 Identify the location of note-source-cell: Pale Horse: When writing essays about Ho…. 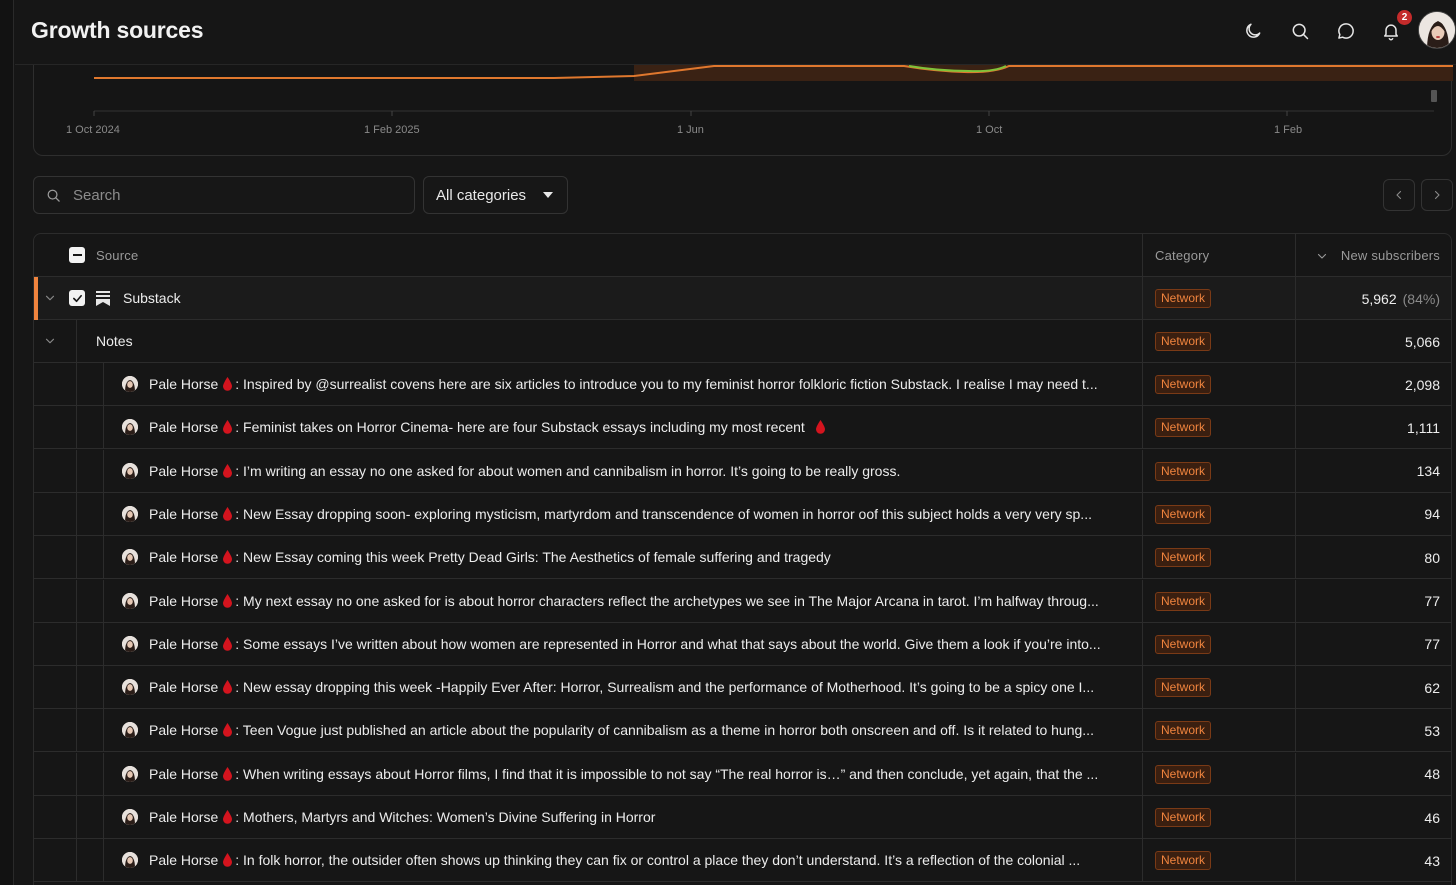
(588, 774).